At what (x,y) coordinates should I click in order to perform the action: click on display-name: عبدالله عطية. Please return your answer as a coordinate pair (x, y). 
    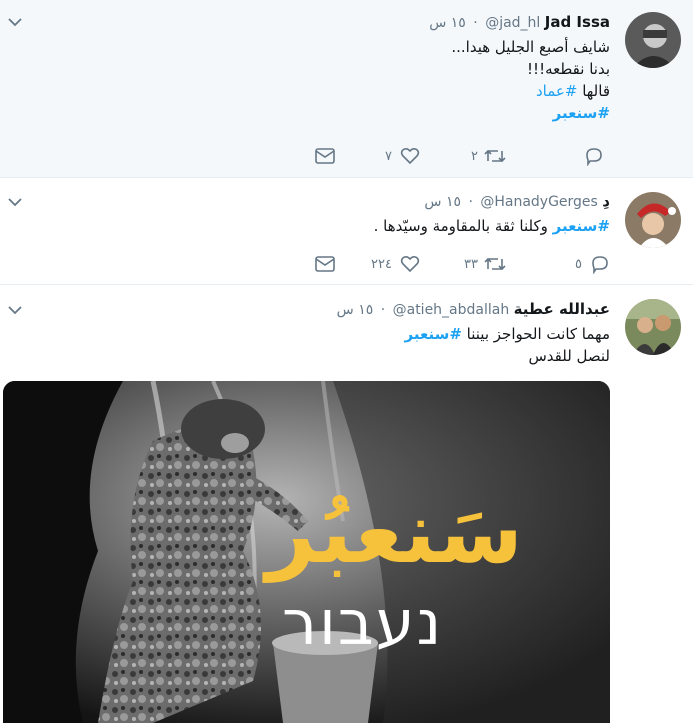
    Looking at the image, I should click on (562, 309).